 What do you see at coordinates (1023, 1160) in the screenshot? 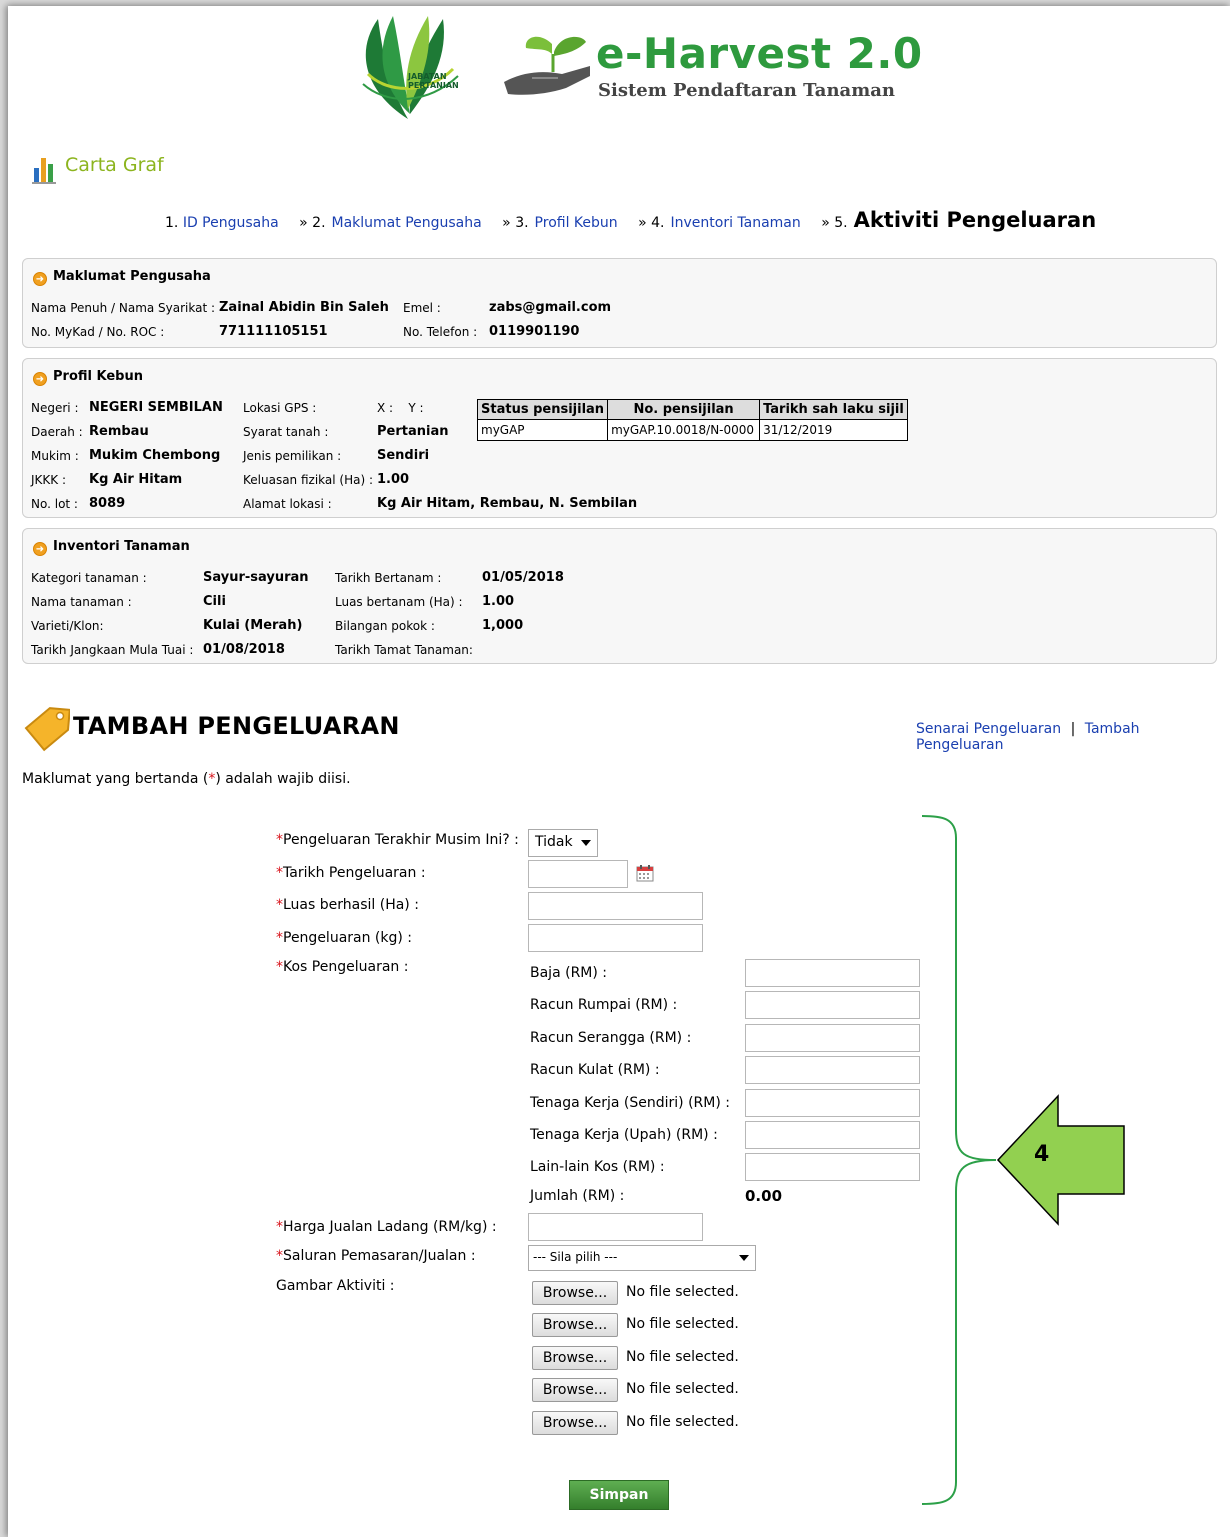
I see `annotation-bracket` at bounding box center [1023, 1160].